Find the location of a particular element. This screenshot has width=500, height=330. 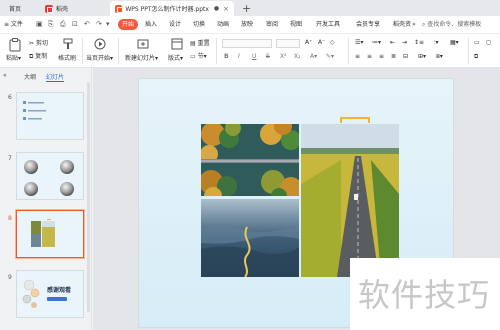

slide-7-preview is located at coordinates (49, 178).